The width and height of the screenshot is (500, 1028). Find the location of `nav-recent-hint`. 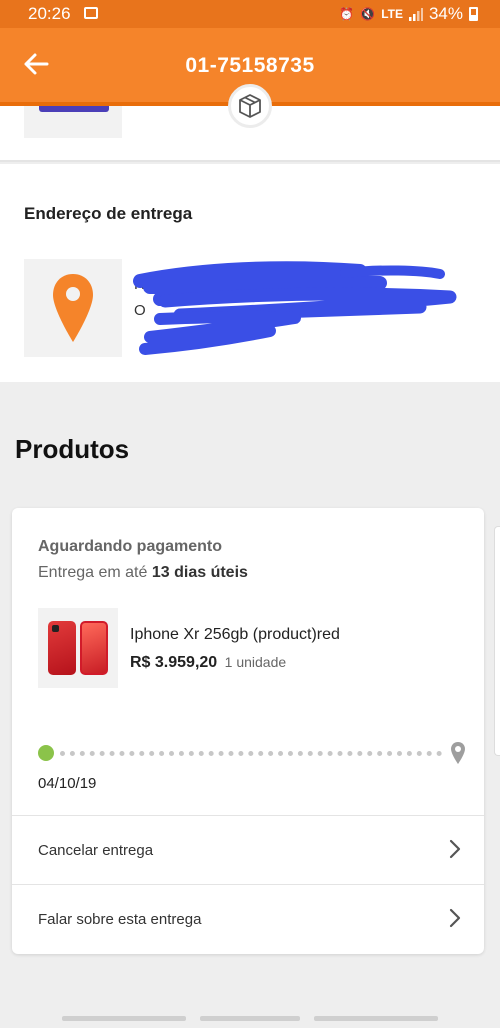

nav-recent-hint is located at coordinates (124, 1018).